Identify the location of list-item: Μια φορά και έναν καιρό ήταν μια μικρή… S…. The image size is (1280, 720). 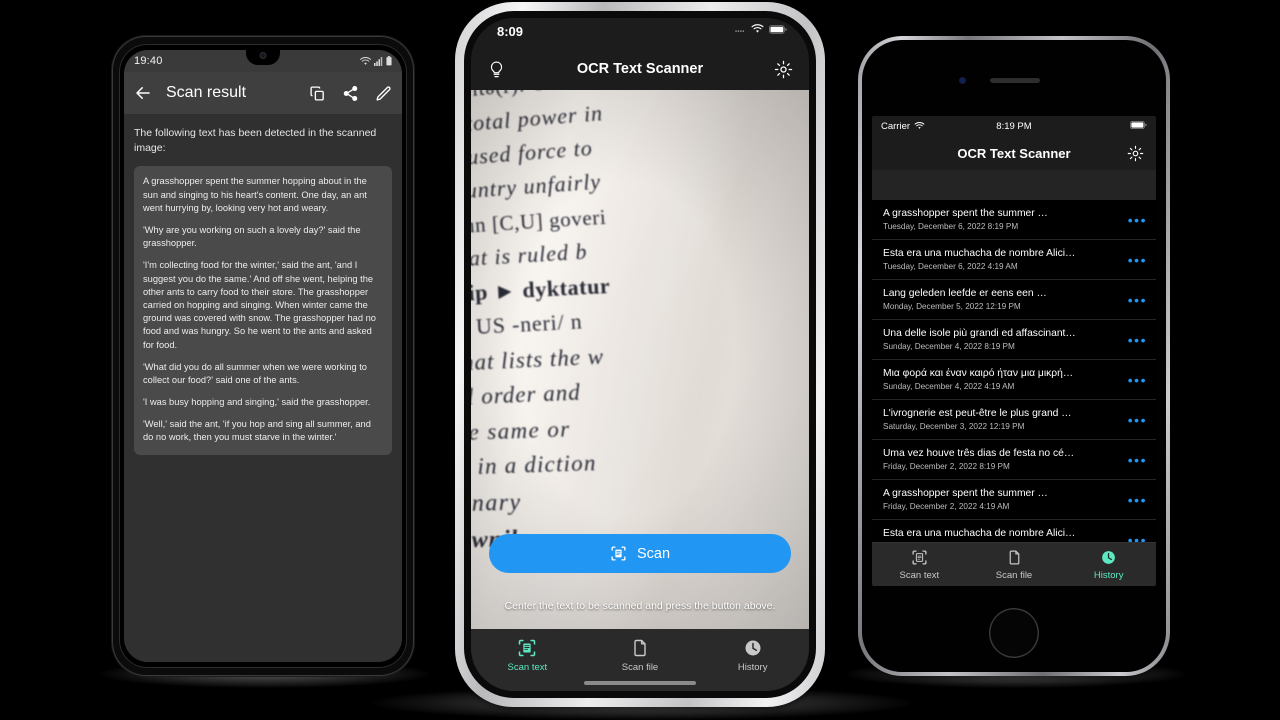
(1014, 380).